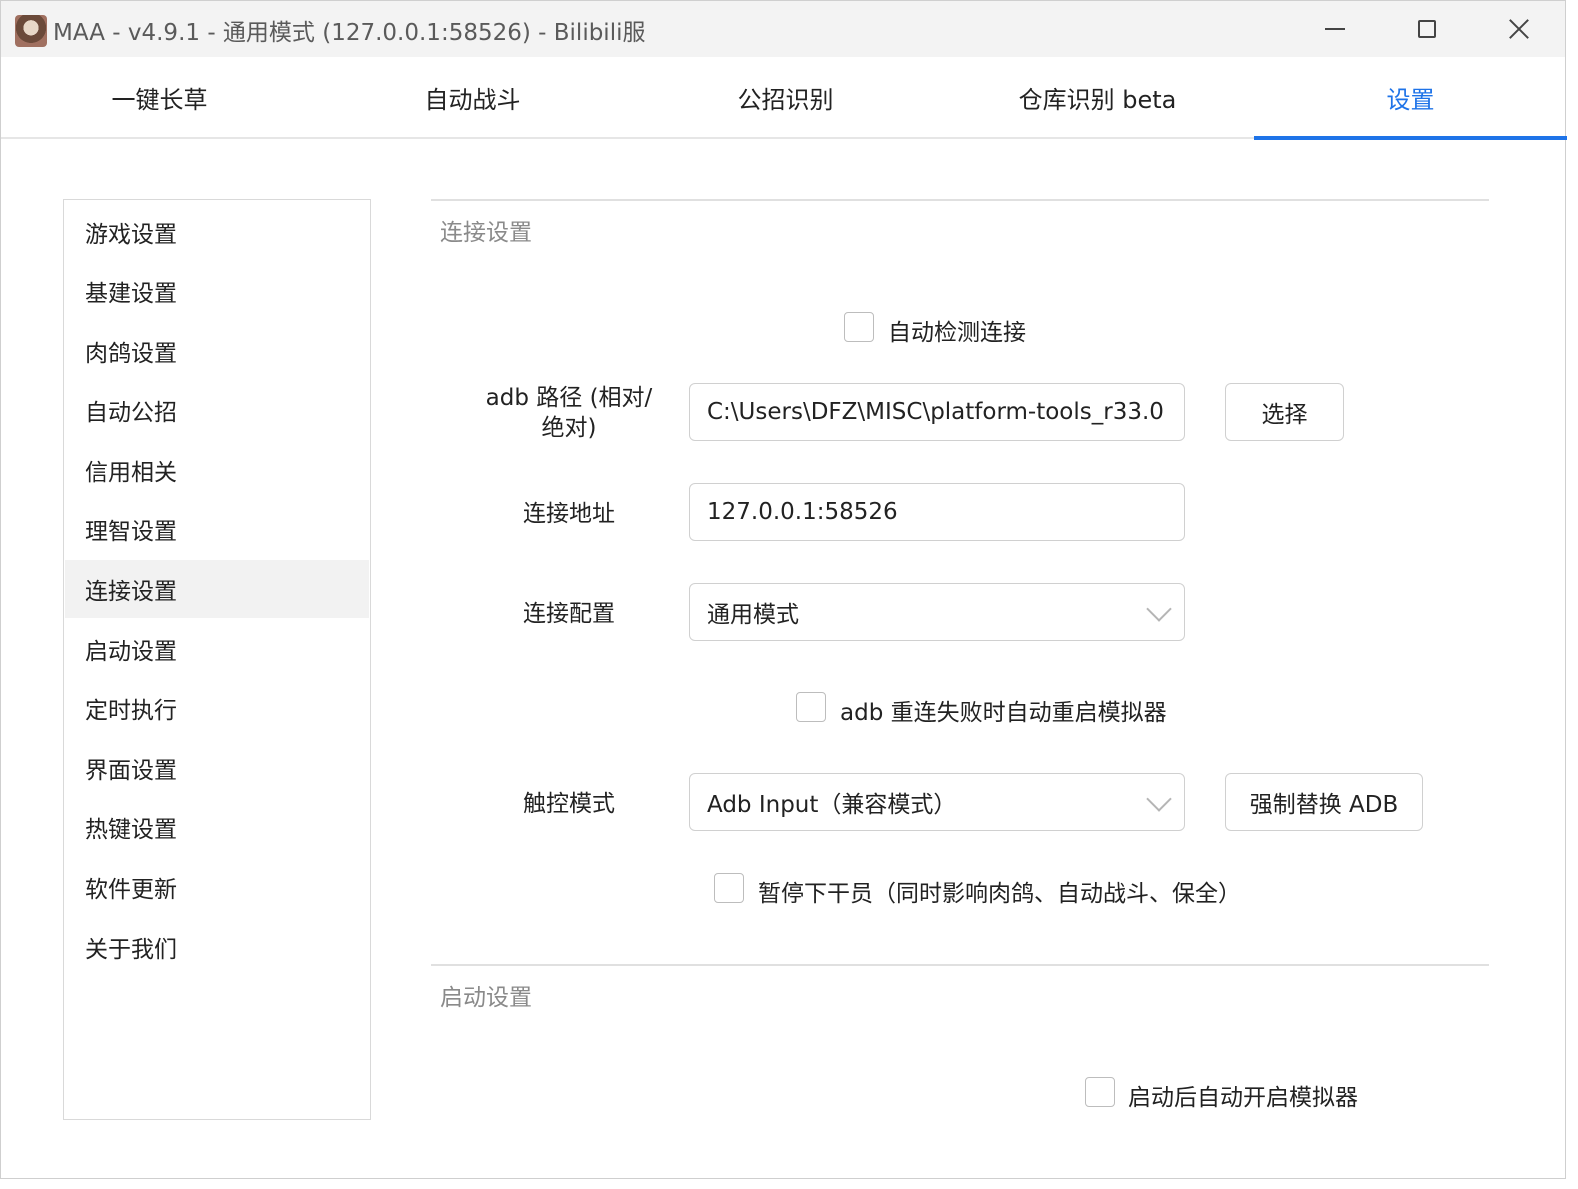 The image size is (1578, 1189). I want to click on adb-path-label: adb 路径 (相对/绝对), so click(569, 413).